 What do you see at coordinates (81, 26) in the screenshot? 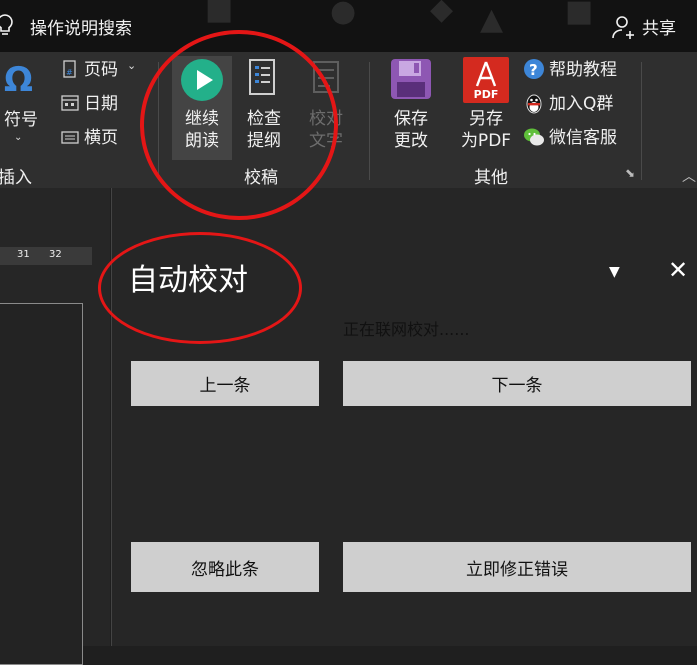
I see `search-label: 操作说明搜索` at bounding box center [81, 26].